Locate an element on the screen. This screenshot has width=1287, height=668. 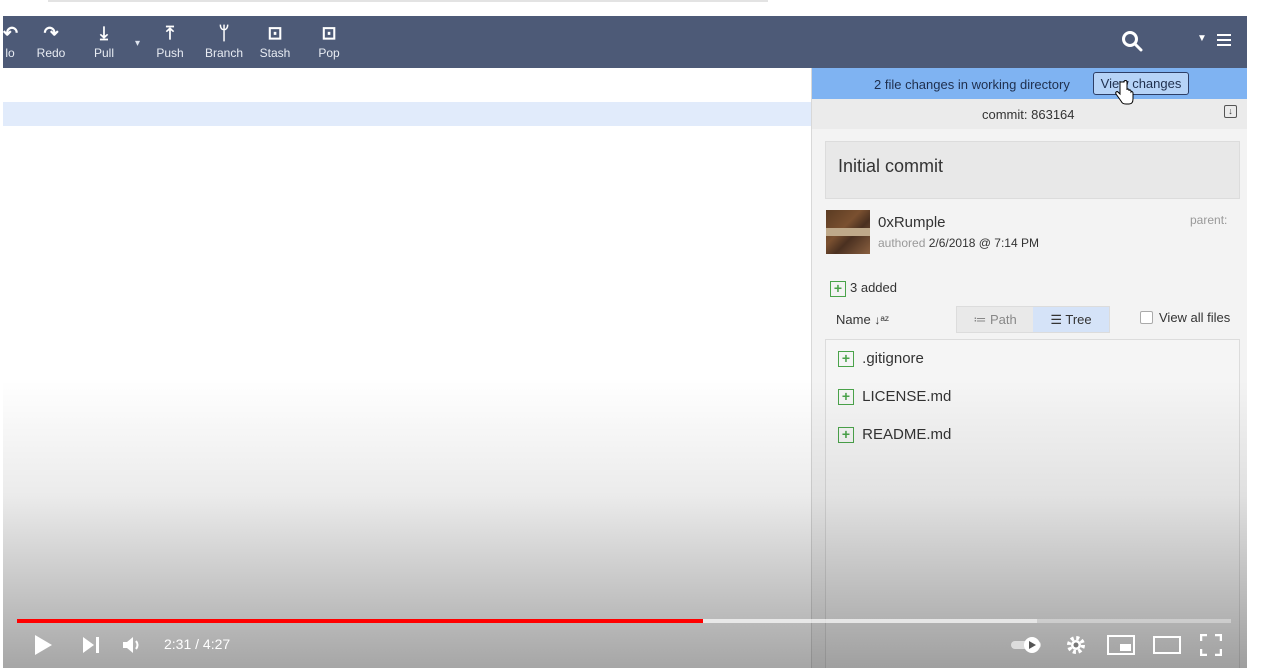
push-button: ⤒ Push is located at coordinates (170, 42).